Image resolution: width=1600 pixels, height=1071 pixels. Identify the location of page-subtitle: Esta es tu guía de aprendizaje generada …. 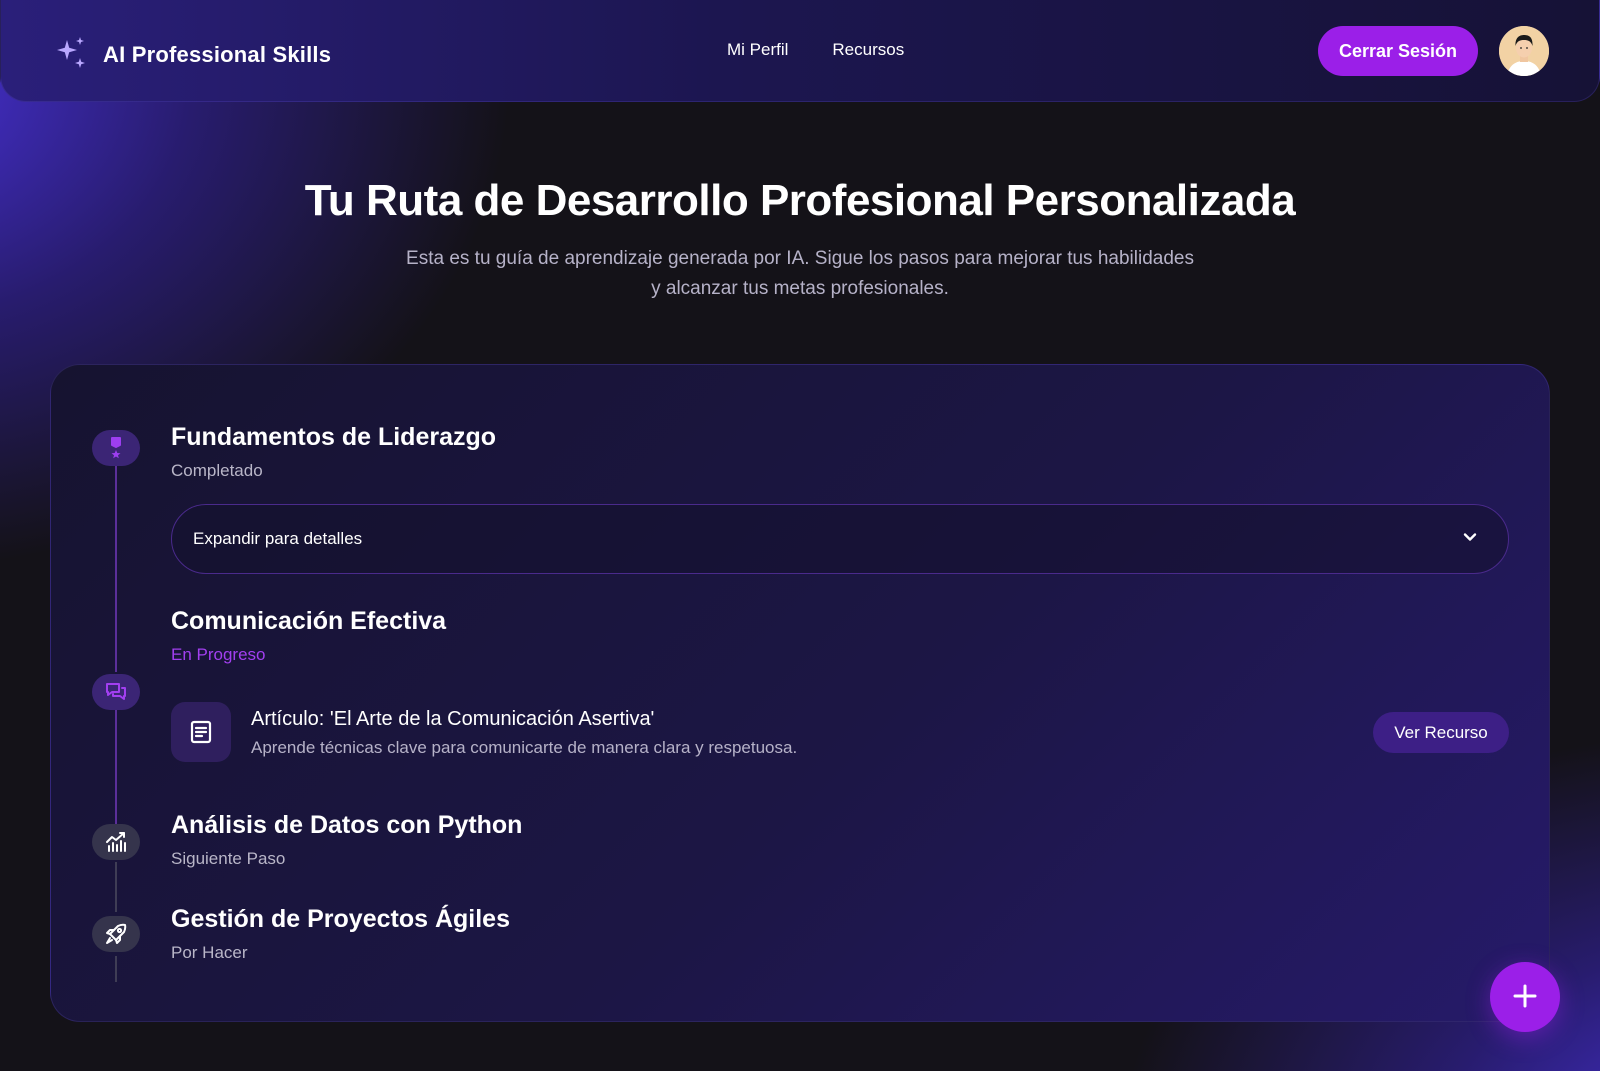
(800, 273).